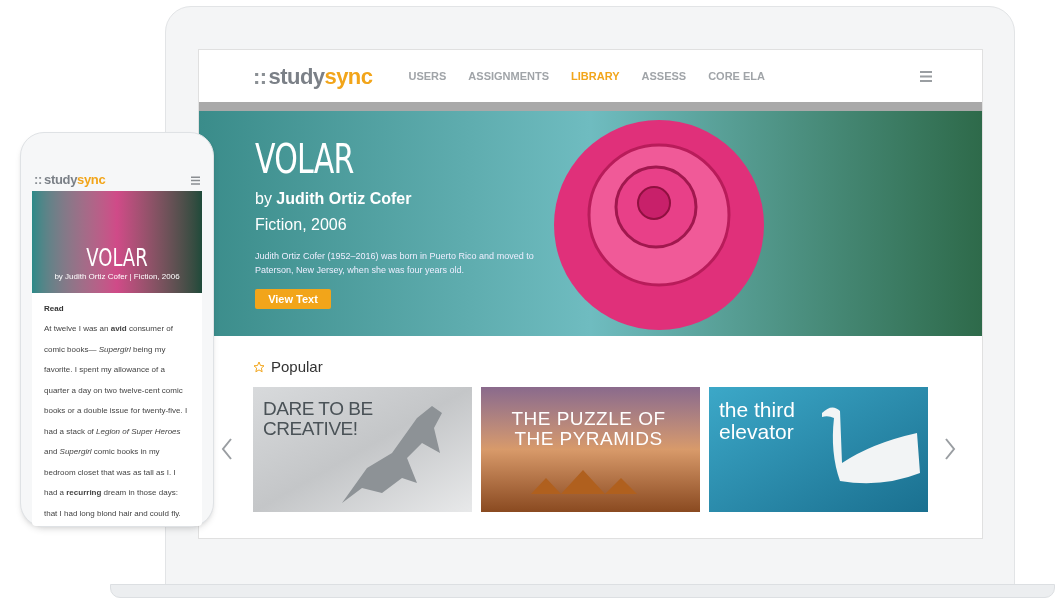 This screenshot has width=1055, height=603. What do you see at coordinates (227, 449) in the screenshot?
I see `chevron-left-icon` at bounding box center [227, 449].